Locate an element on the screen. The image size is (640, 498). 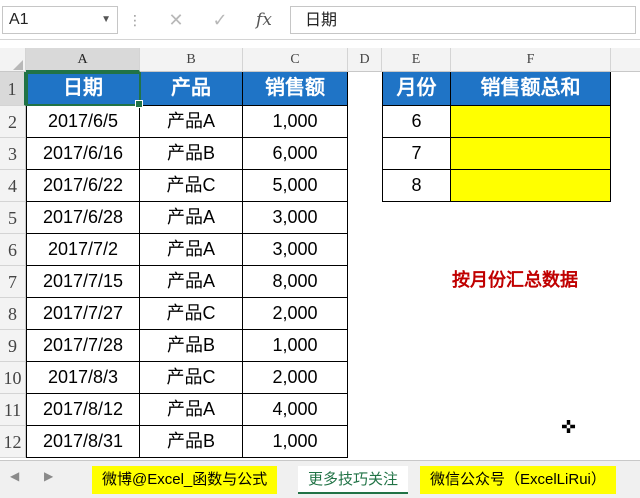
chevron-down-icon: ▼ is located at coordinates (106, 20).